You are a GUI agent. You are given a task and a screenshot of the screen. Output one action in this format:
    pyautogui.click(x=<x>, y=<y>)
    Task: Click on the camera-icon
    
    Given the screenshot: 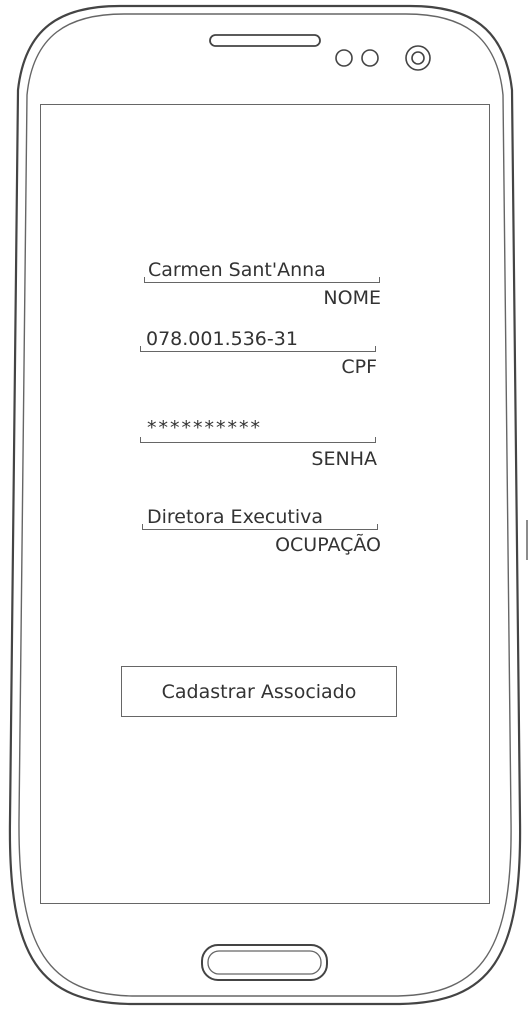 What is the action you would take?
    pyautogui.click(x=418, y=58)
    